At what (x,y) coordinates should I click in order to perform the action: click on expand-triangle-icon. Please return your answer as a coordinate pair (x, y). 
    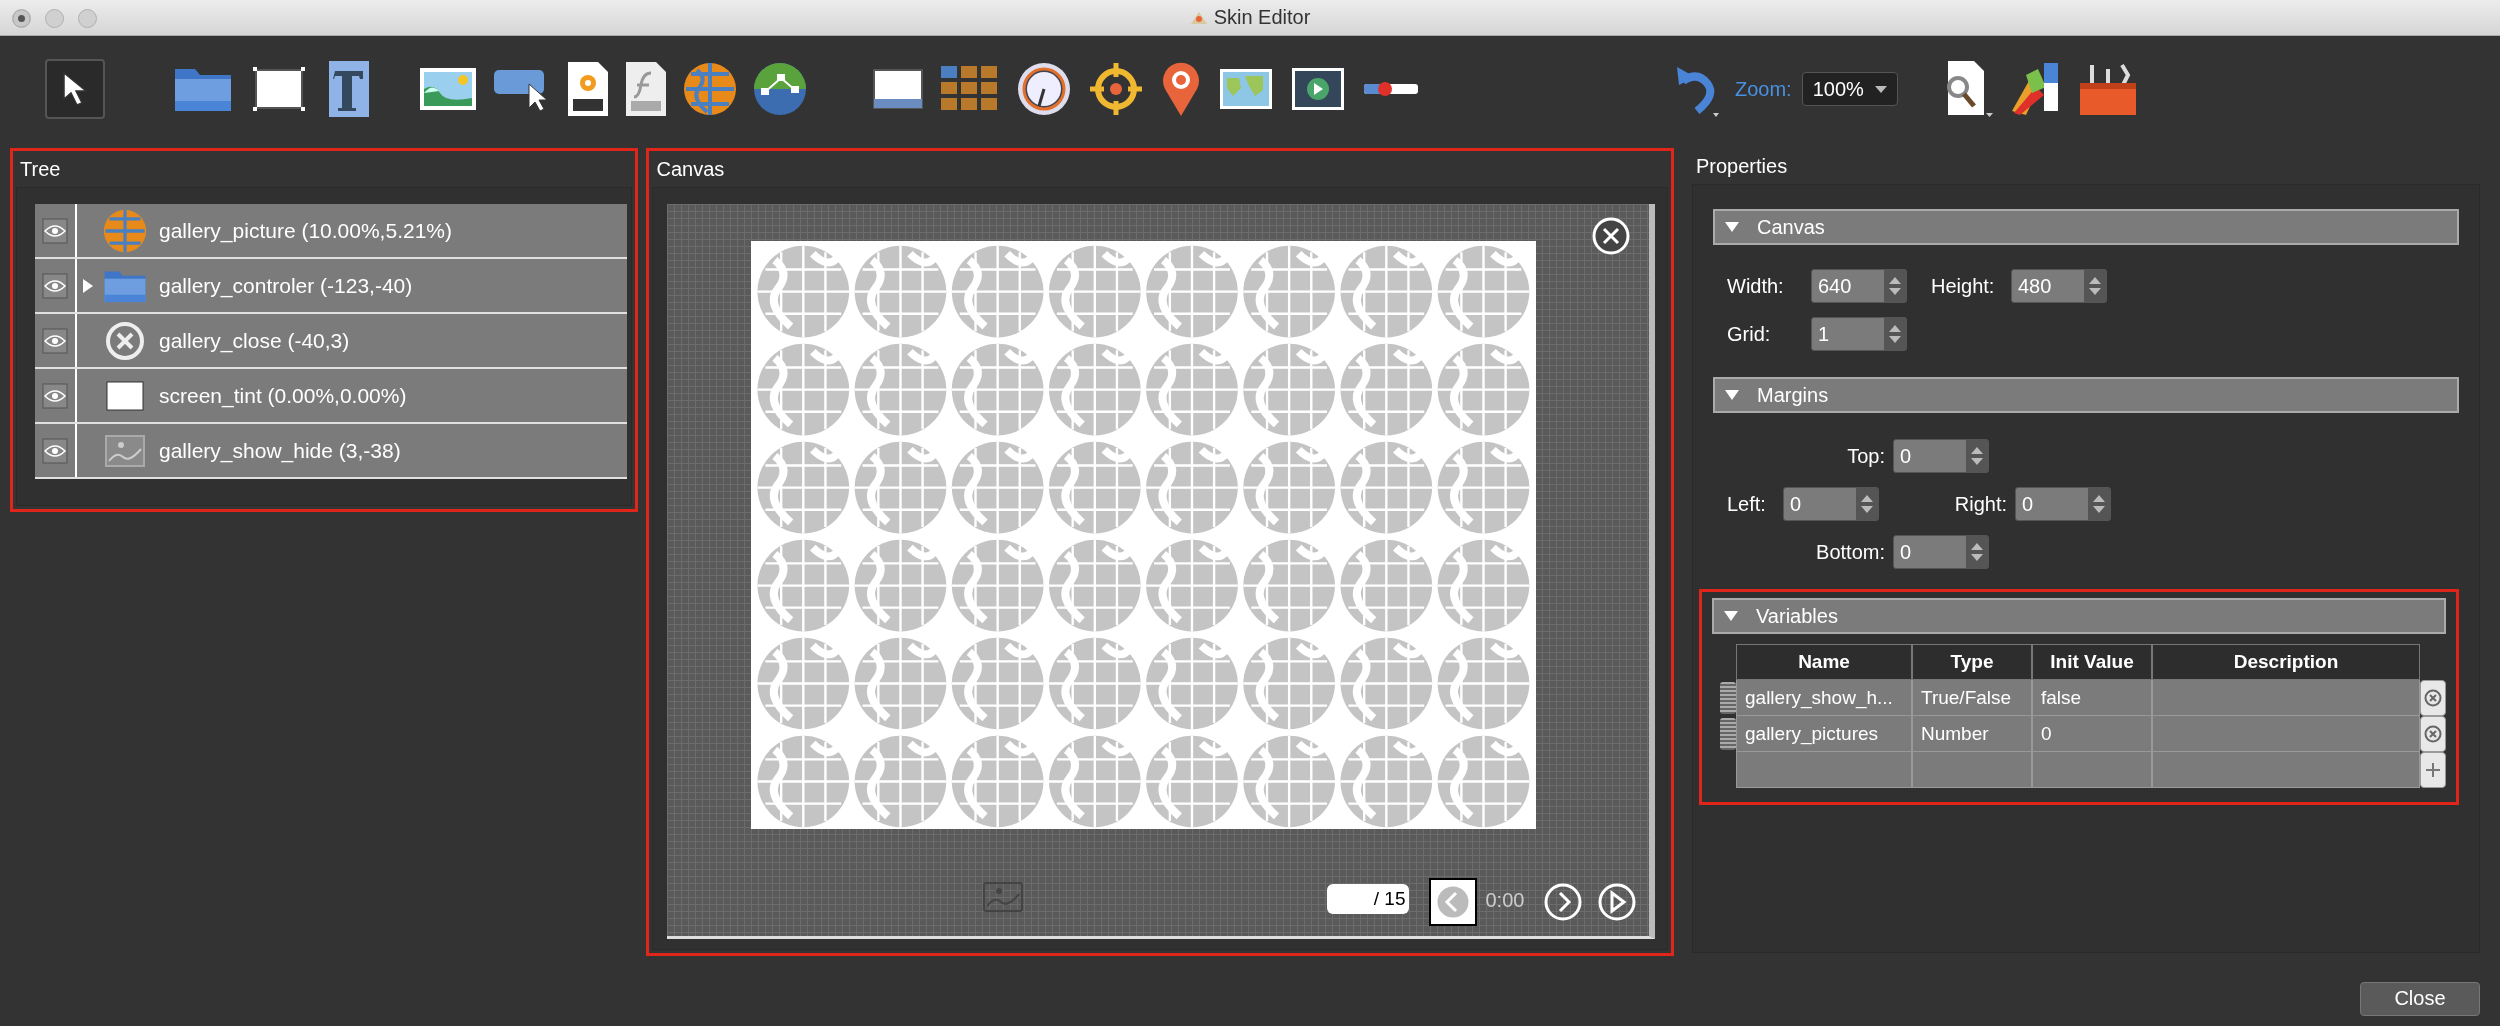
    Looking at the image, I should click on (88, 285).